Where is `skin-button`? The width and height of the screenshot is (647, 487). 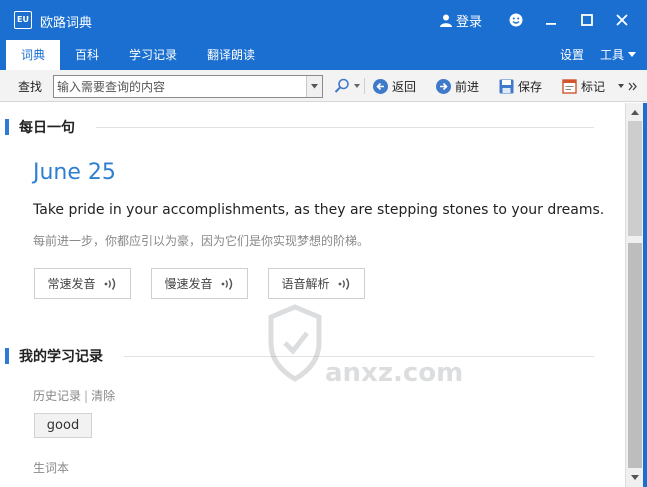 skin-button is located at coordinates (516, 20).